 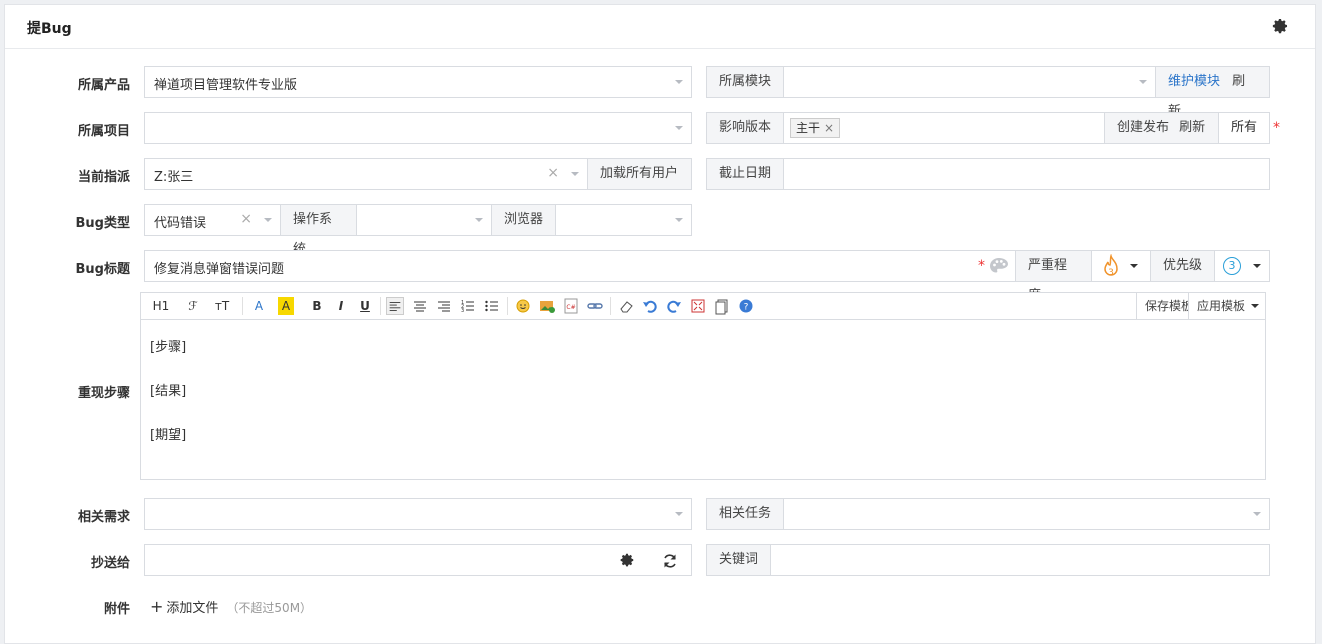 What do you see at coordinates (103, 85) in the screenshot?
I see `product-label: 所属产品` at bounding box center [103, 85].